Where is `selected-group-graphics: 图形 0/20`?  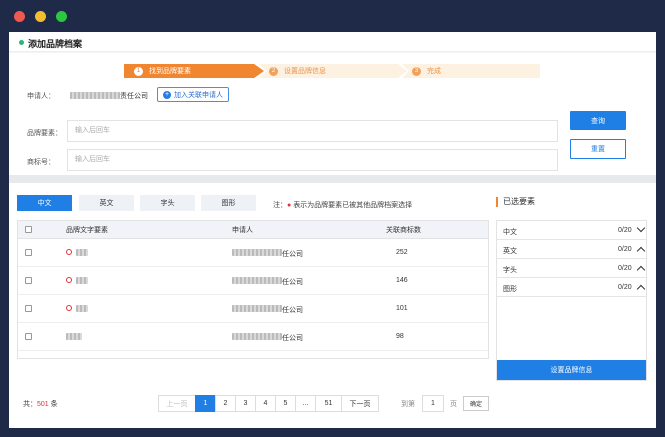
selected-group-graphics: 图形 0/20 is located at coordinates (571, 287).